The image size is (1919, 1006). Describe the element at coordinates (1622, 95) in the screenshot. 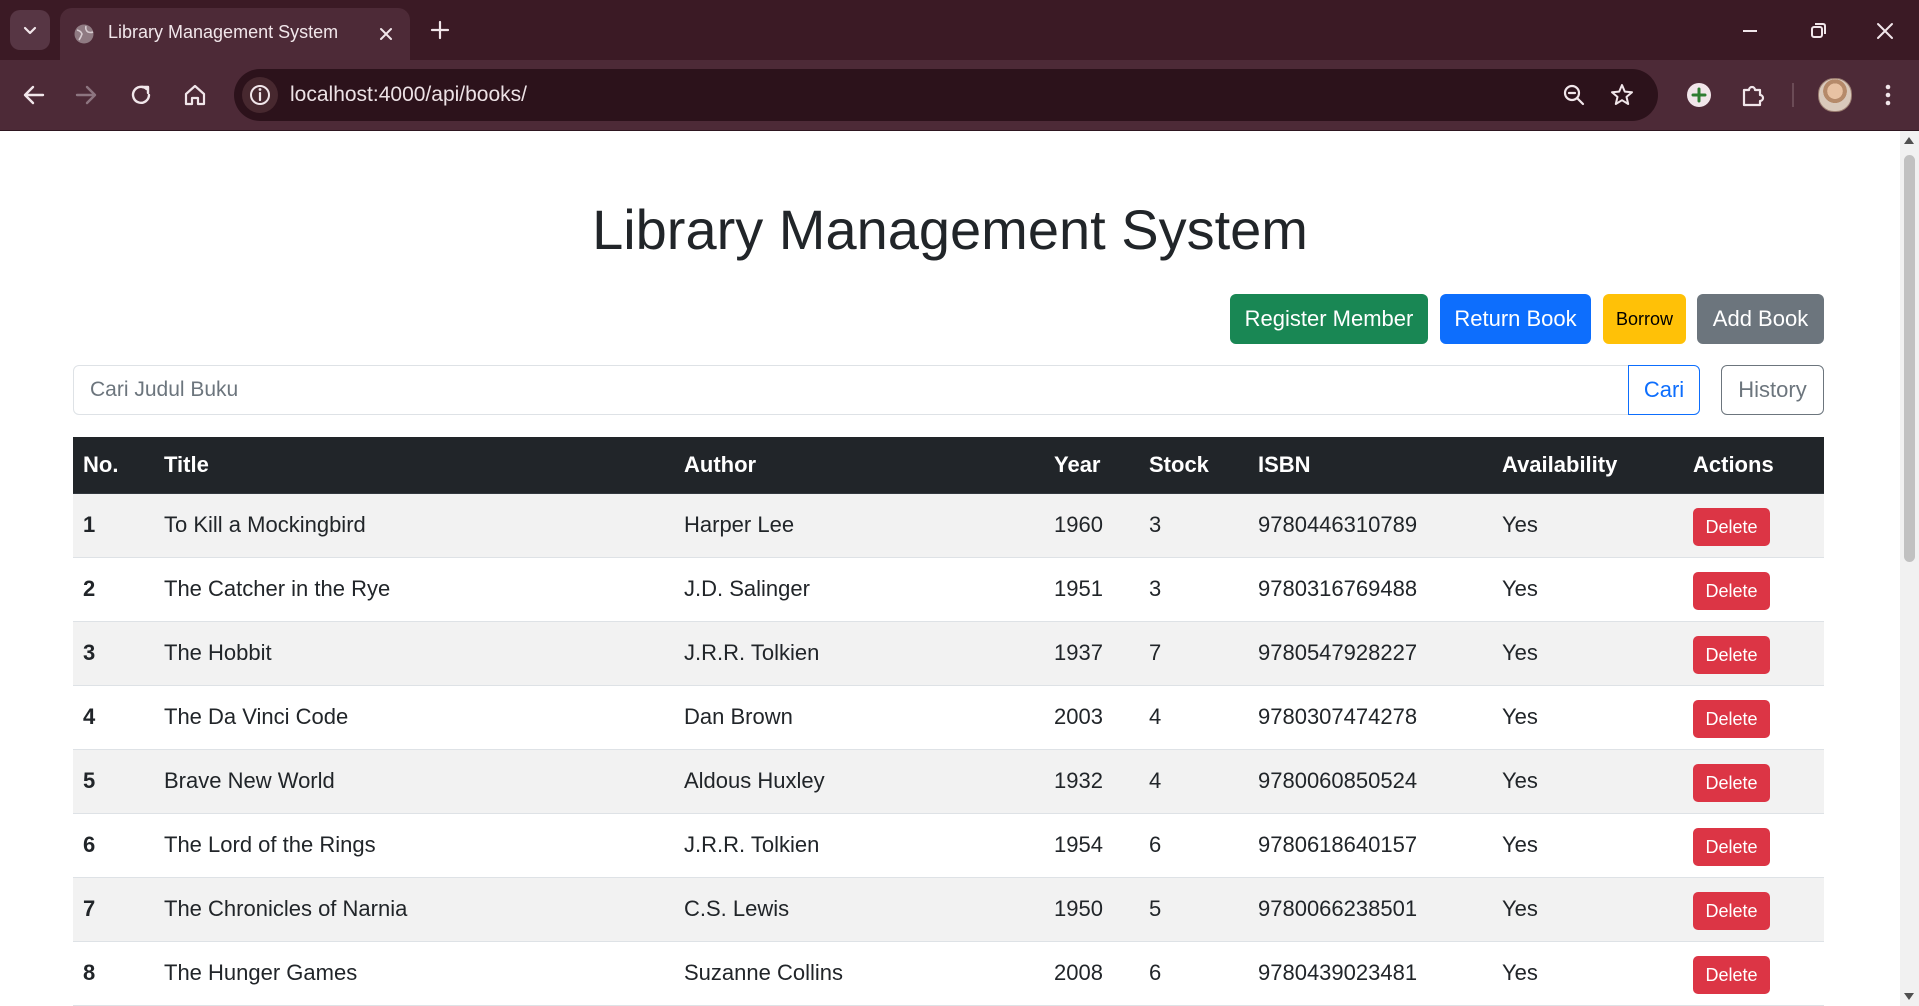

I see `star-icon` at that location.